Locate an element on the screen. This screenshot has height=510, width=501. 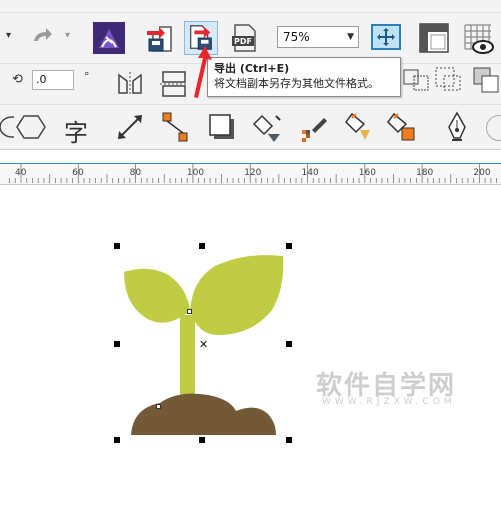
mirror-horizontal-icon is located at coordinates (130, 84).